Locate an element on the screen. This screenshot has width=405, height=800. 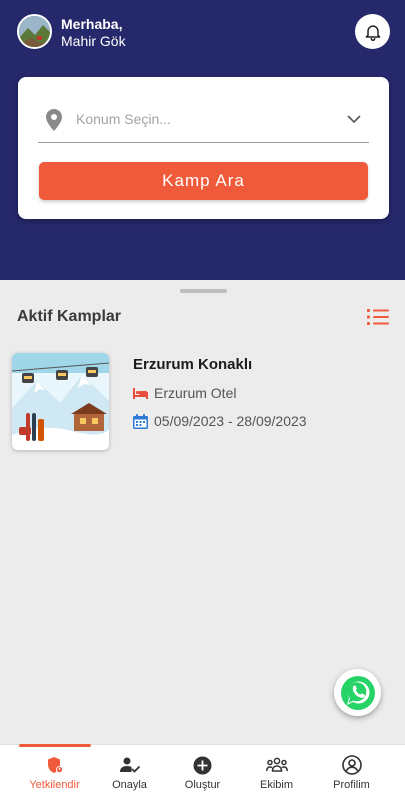
profile-icon is located at coordinates (351, 765).